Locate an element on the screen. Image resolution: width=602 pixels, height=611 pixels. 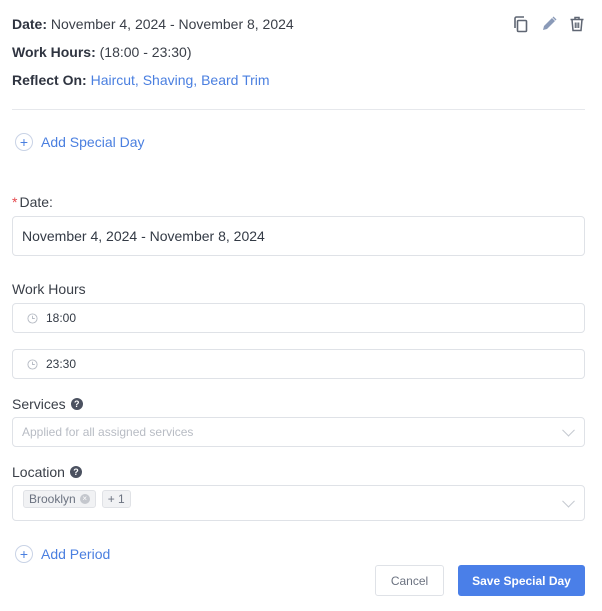
work-hours-label-text: Work Hours is located at coordinates (49, 289).